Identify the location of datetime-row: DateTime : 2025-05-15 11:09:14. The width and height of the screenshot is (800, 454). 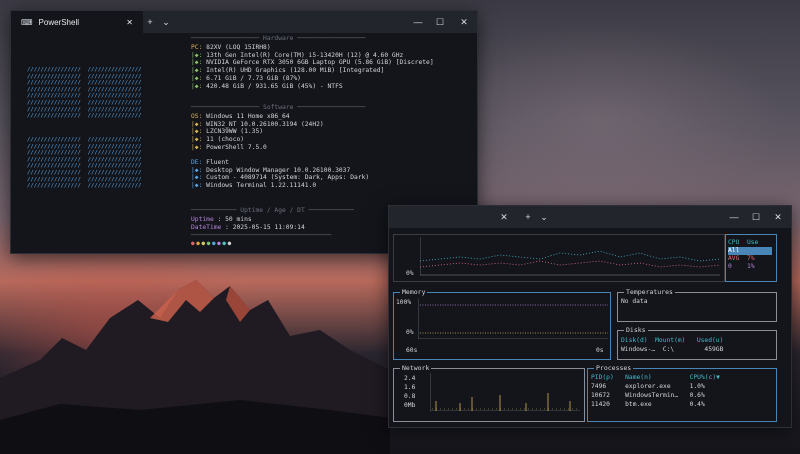
(248, 227).